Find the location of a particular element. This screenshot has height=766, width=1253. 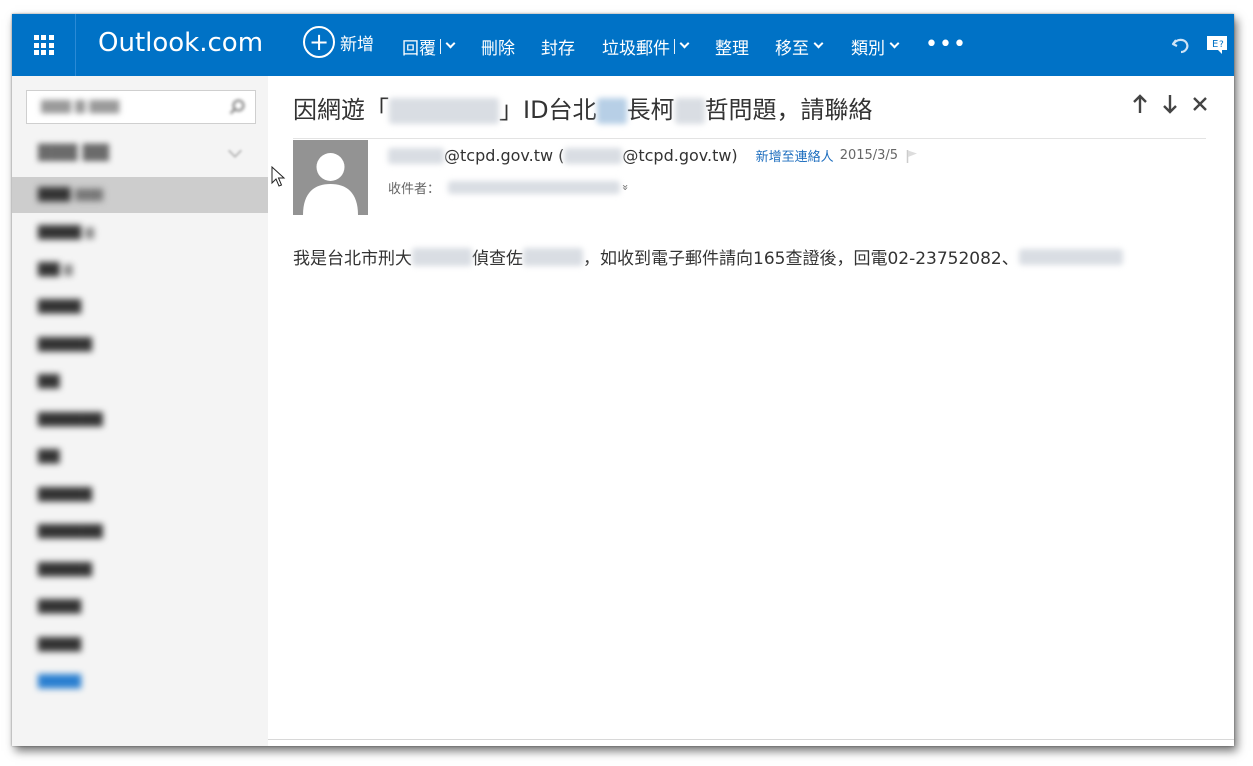

sweep-label: 整理 is located at coordinates (732, 48).